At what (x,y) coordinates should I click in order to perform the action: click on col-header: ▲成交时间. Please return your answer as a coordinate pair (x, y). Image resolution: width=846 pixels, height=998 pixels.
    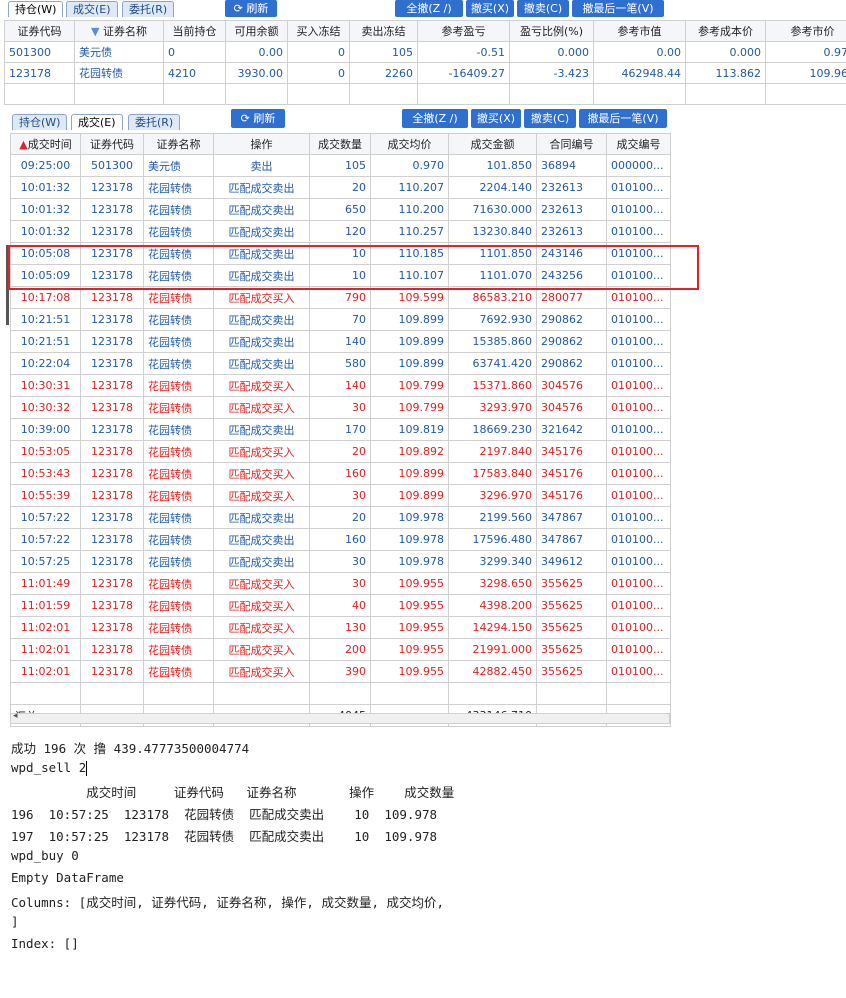
    Looking at the image, I should click on (45, 144).